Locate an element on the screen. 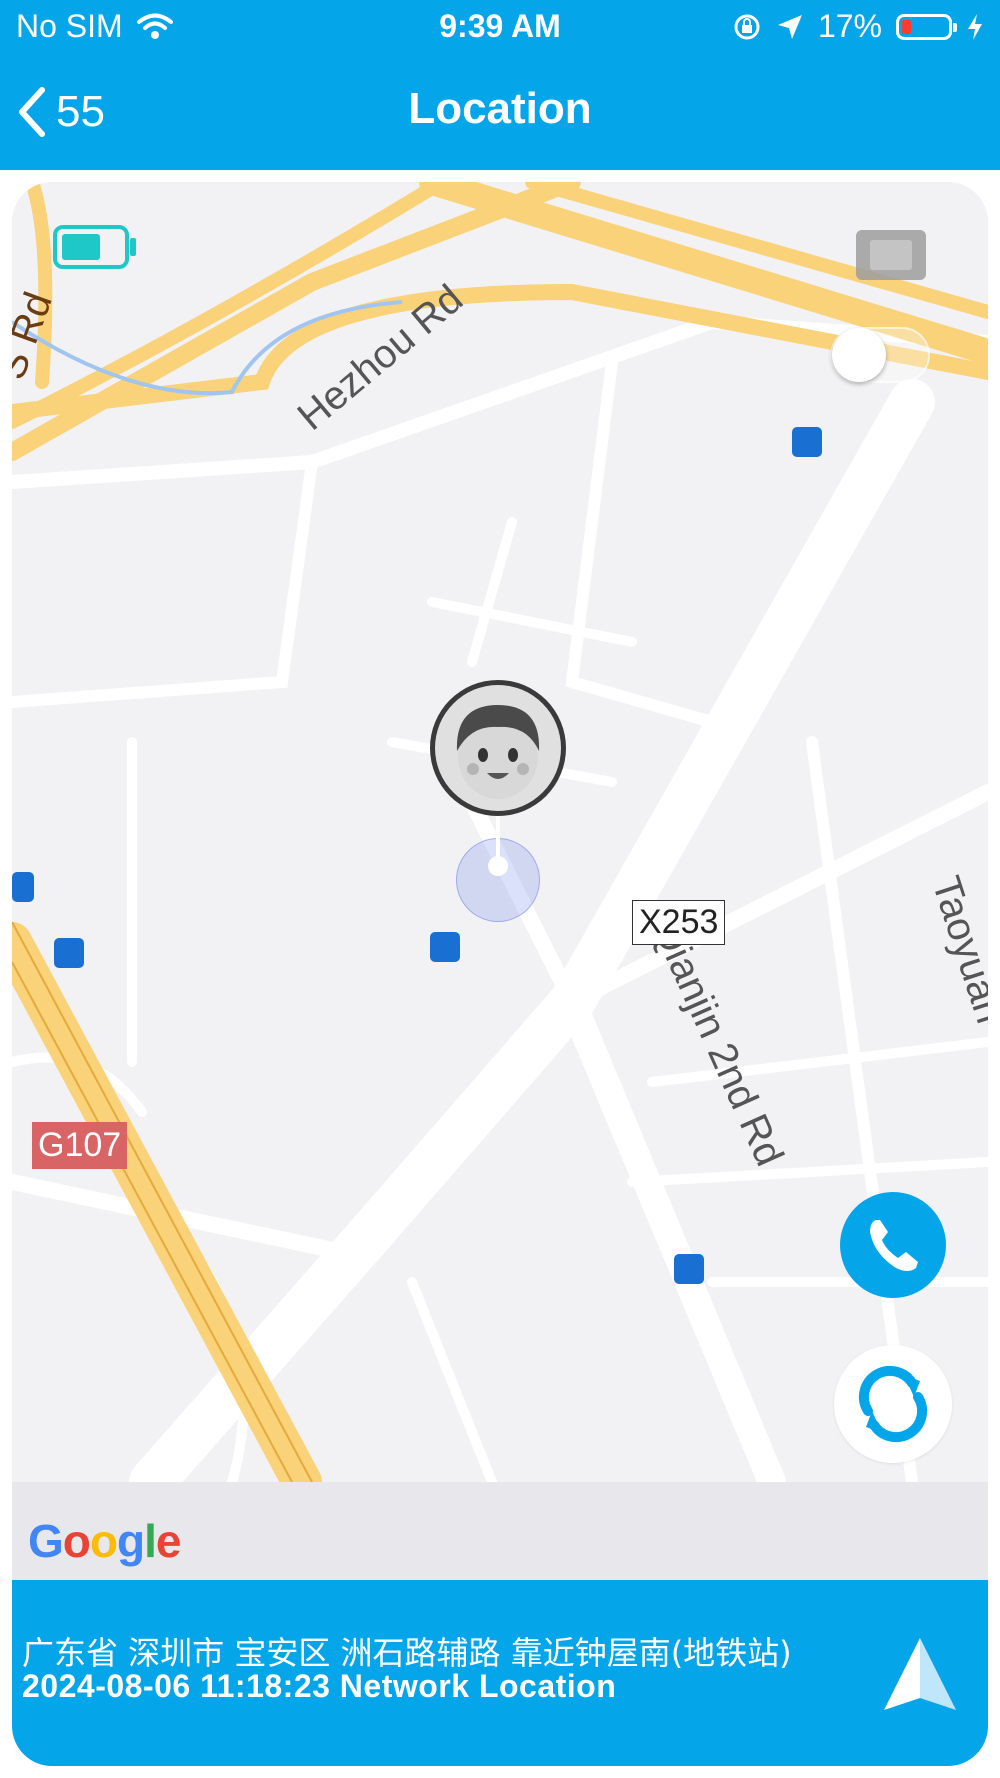 Image resolution: width=1000 pixels, height=1778 pixels. top-bar: No SIM 9:39 AM 17% 55 Location is located at coordinates (500, 85).